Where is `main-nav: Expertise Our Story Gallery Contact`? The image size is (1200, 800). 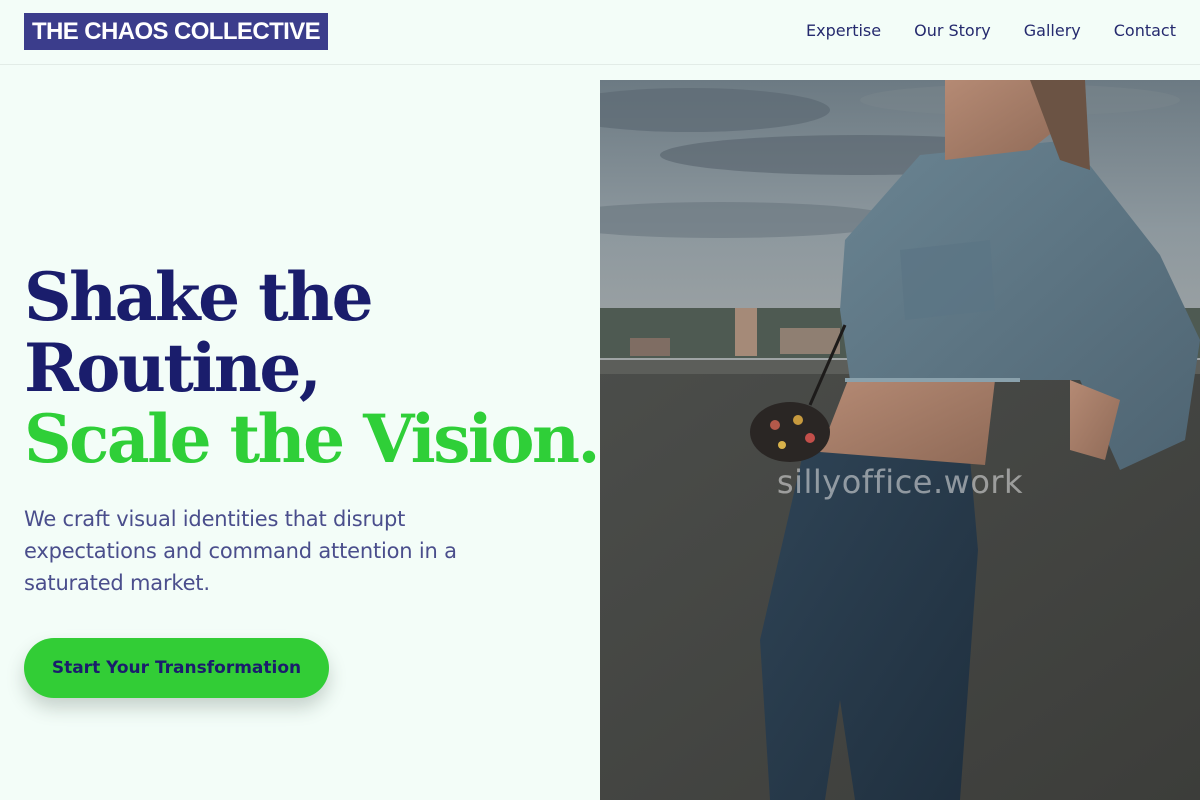 main-nav: Expertise Our Story Gallery Contact is located at coordinates (991, 31).